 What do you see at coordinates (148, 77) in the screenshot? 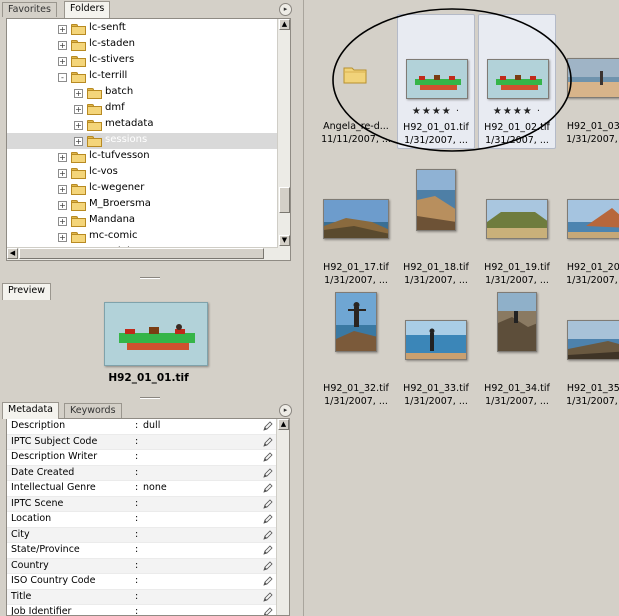
I see `tree-item: - lc-terrill` at bounding box center [148, 77].